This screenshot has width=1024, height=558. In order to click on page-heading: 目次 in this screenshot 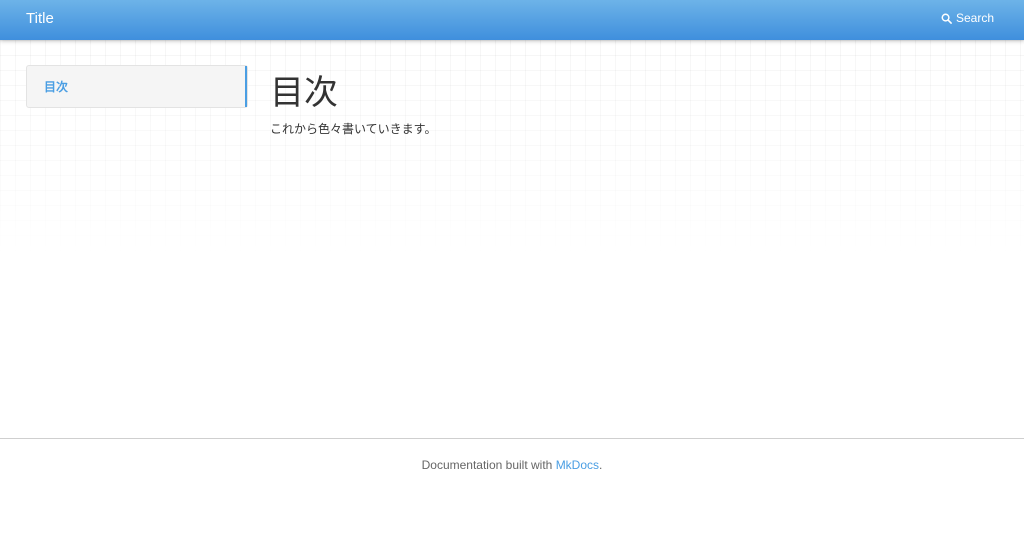, I will do `click(304, 93)`.